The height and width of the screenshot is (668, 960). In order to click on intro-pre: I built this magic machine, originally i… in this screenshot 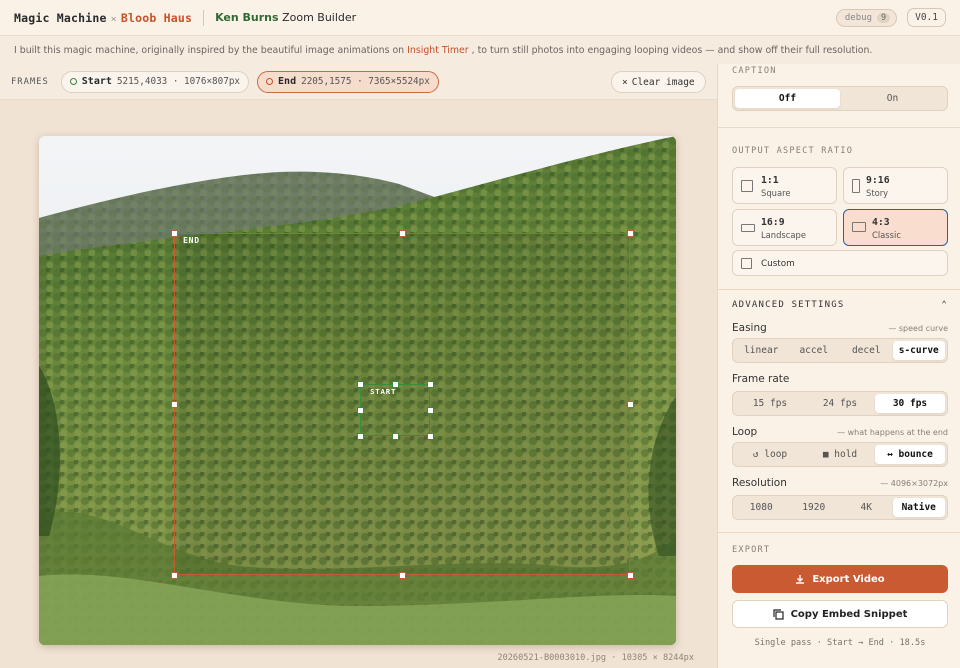, I will do `click(209, 50)`.